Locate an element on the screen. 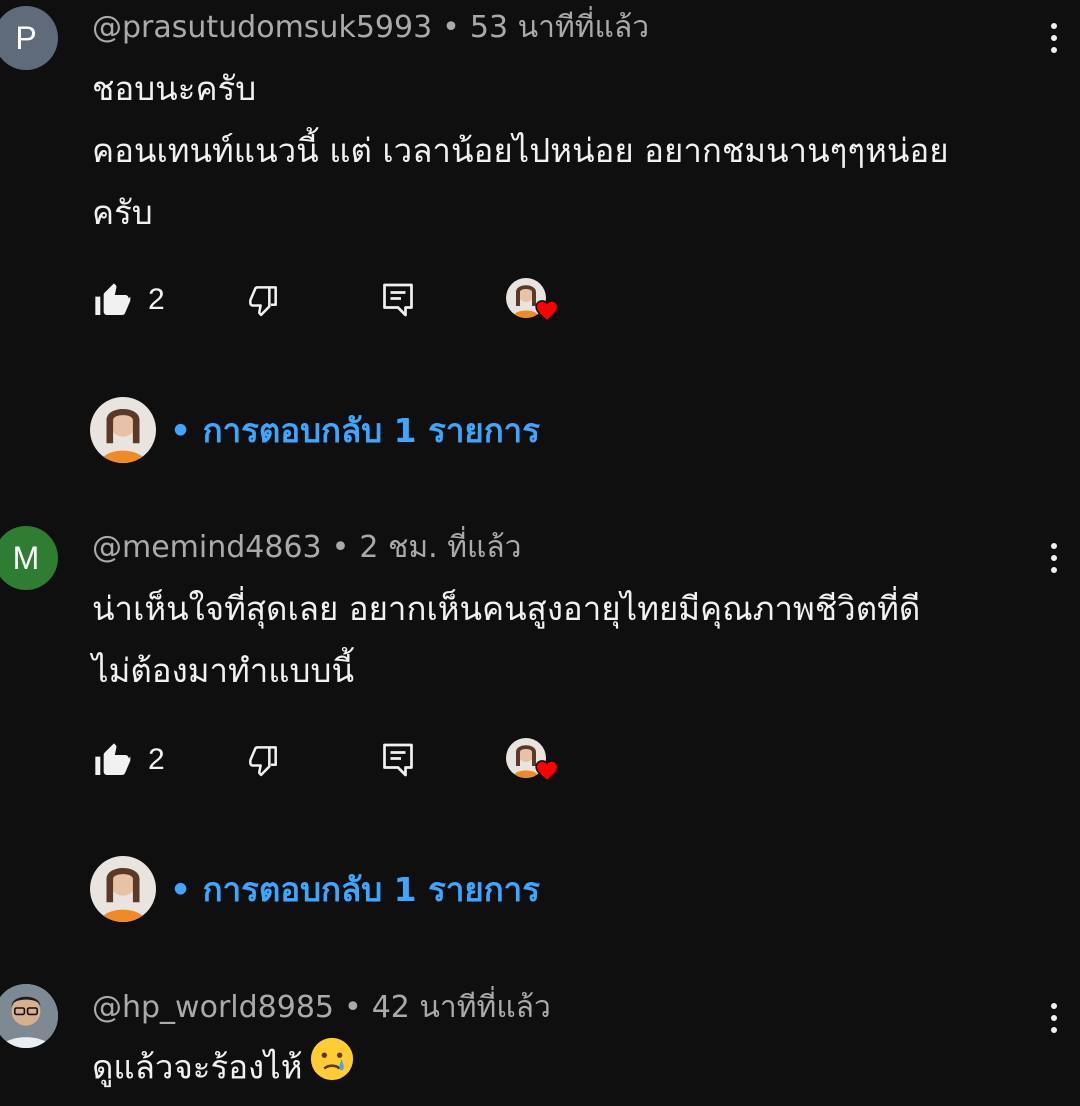  comment-line: ไม่ต้องมาทำแบบนี้ is located at coordinates (223, 670).